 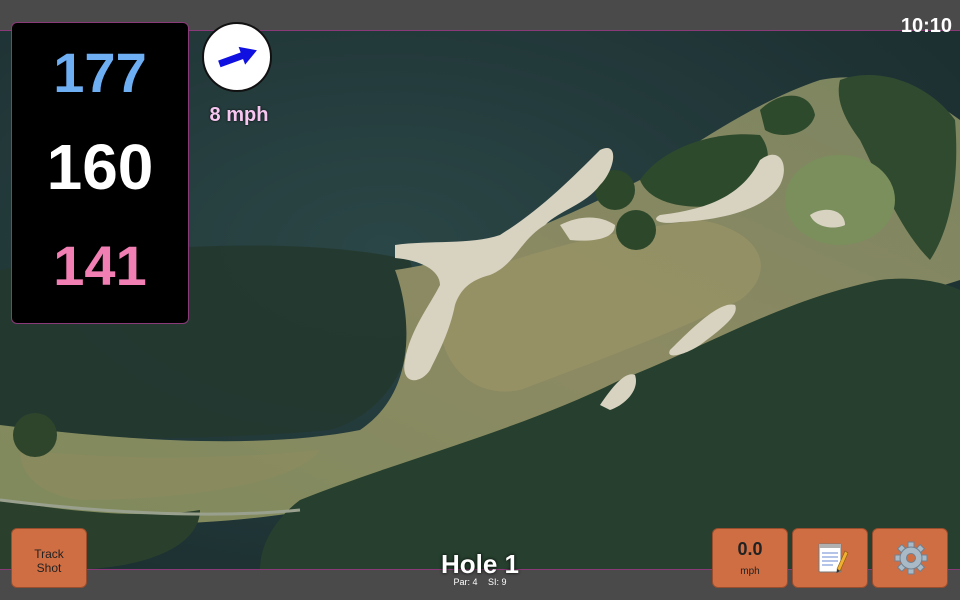 I want to click on speed-button: 0.0 mph, so click(x=750, y=558).